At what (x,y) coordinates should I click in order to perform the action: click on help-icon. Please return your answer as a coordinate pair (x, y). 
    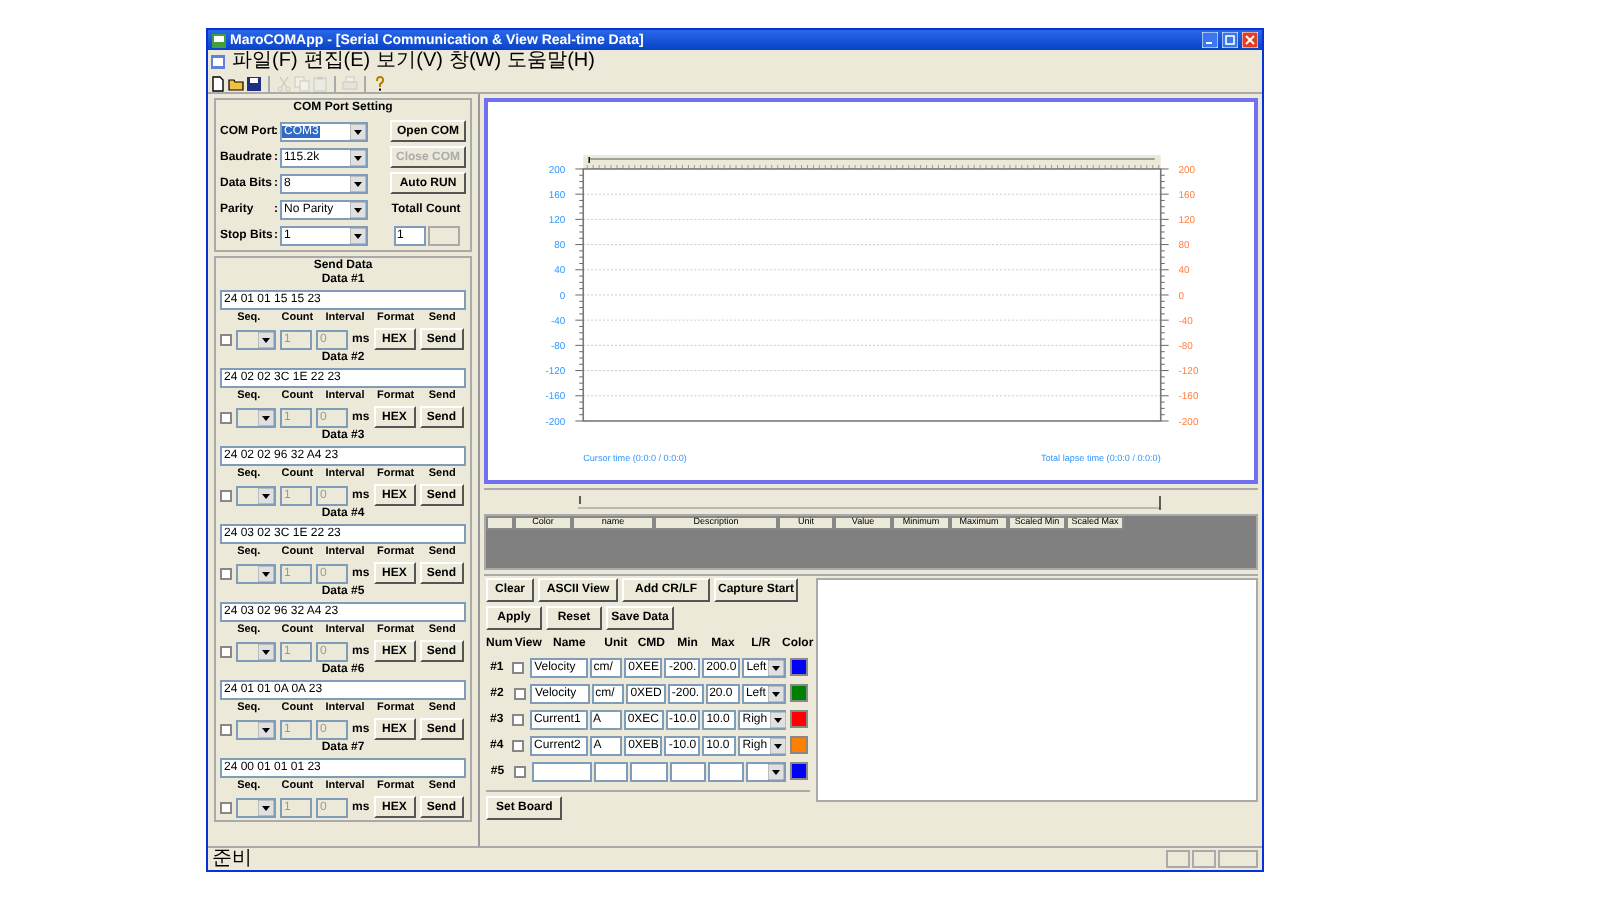
    Looking at the image, I should click on (380, 83).